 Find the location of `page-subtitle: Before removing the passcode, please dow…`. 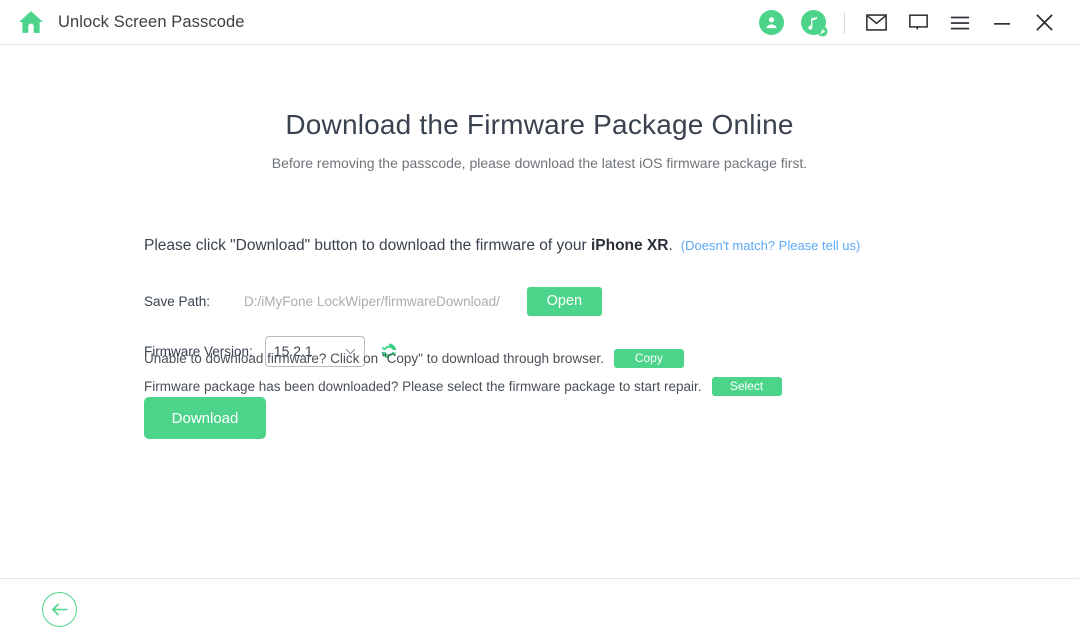

page-subtitle: Before removing the passcode, please dow… is located at coordinates (539, 163).